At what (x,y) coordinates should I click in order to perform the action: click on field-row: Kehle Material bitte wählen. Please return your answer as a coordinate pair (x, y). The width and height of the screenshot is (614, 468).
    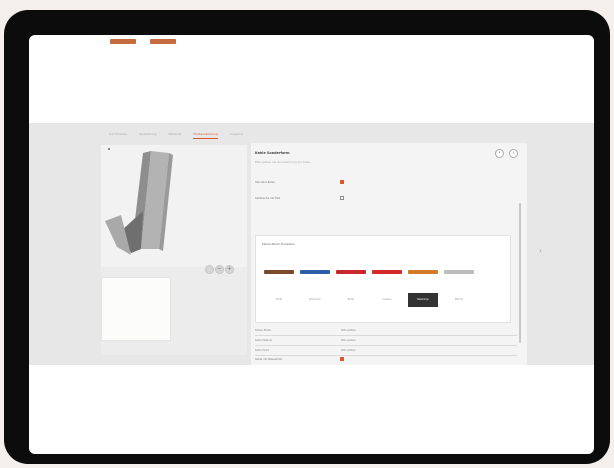
    Looking at the image, I should click on (386, 343).